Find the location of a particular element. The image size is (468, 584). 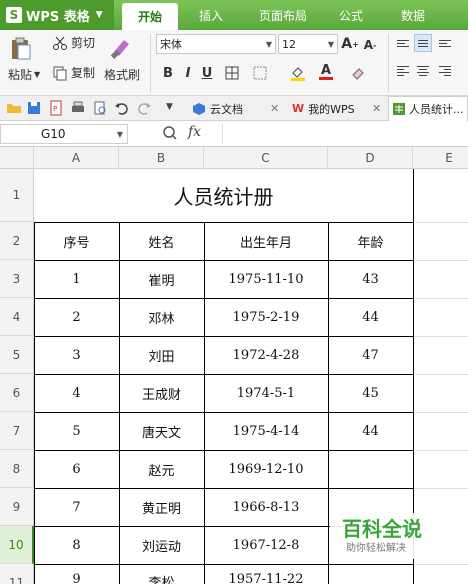

cut-button: 剪切 is located at coordinates (73, 42).